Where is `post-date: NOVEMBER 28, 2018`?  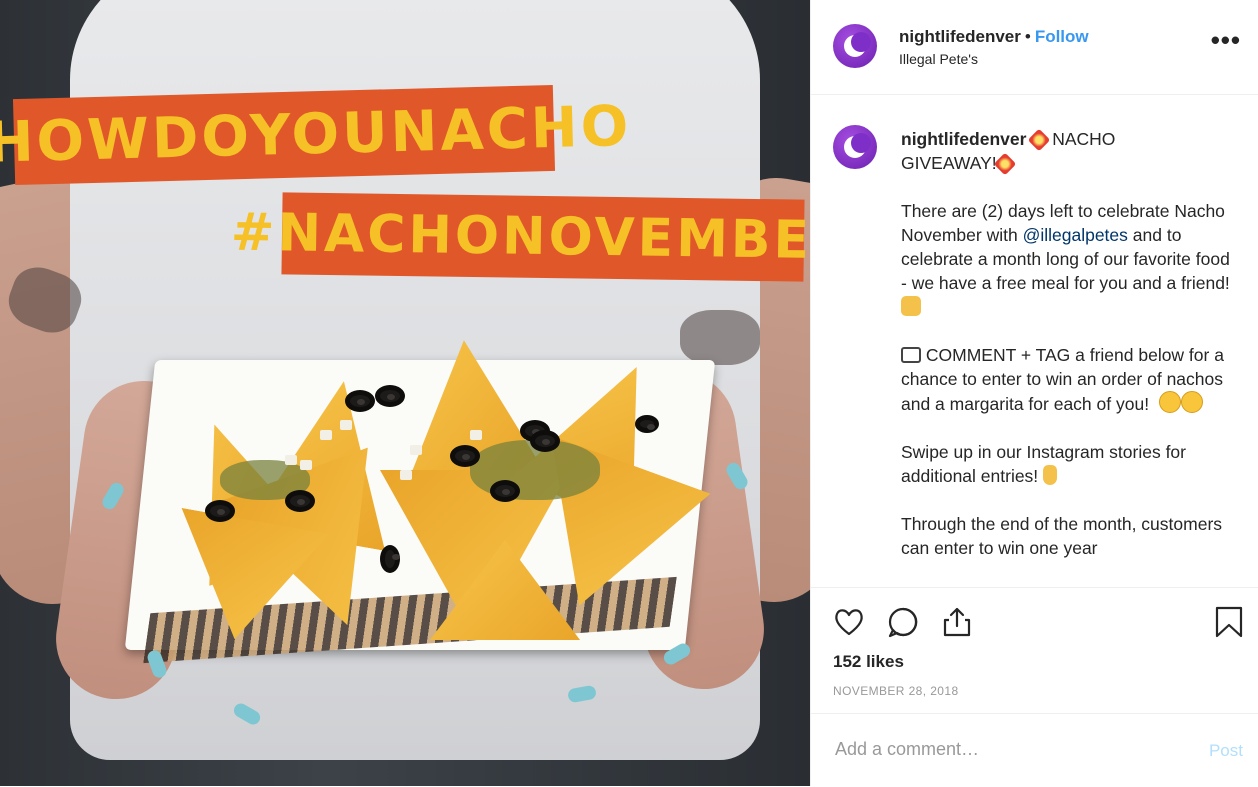
post-date: NOVEMBER 28, 2018 is located at coordinates (896, 691).